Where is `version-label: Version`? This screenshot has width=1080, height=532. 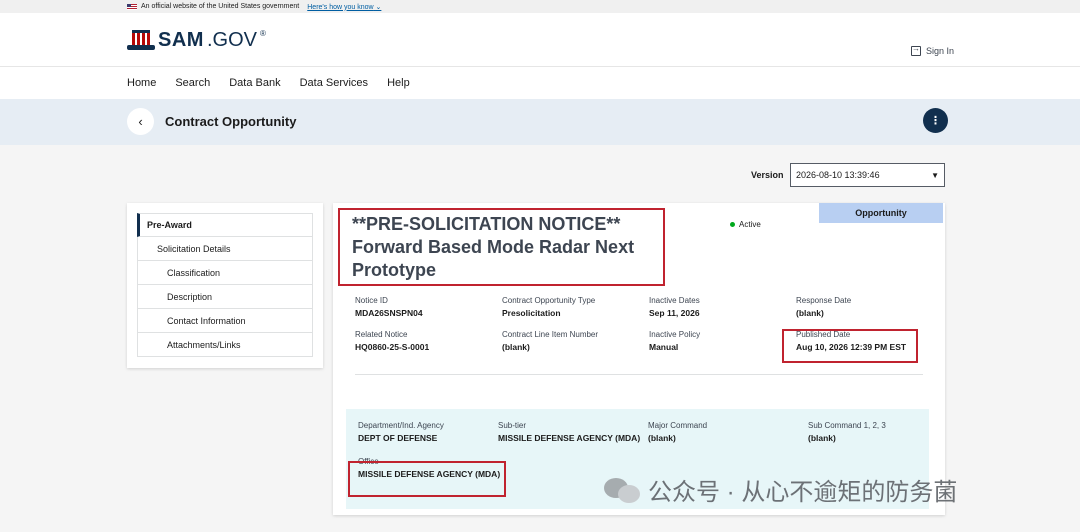
version-label: Version is located at coordinates (767, 175).